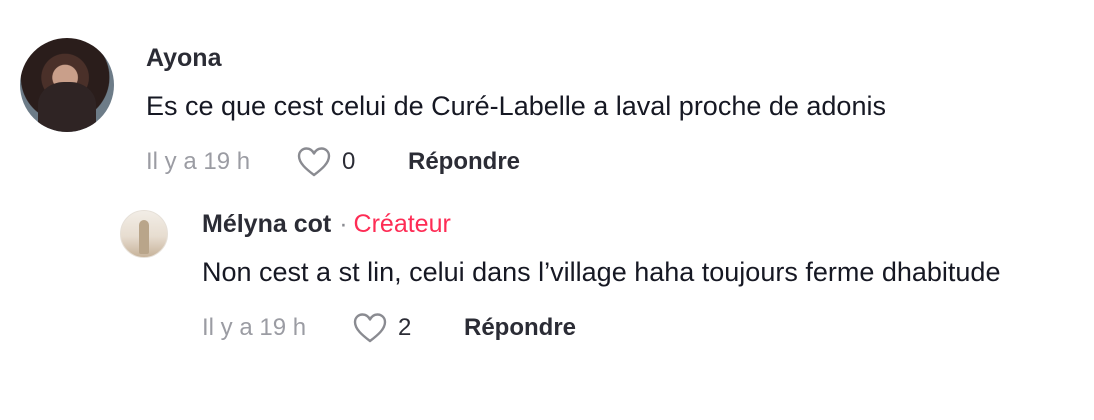  What do you see at coordinates (349, 161) in the screenshot?
I see `like-count: 0` at bounding box center [349, 161].